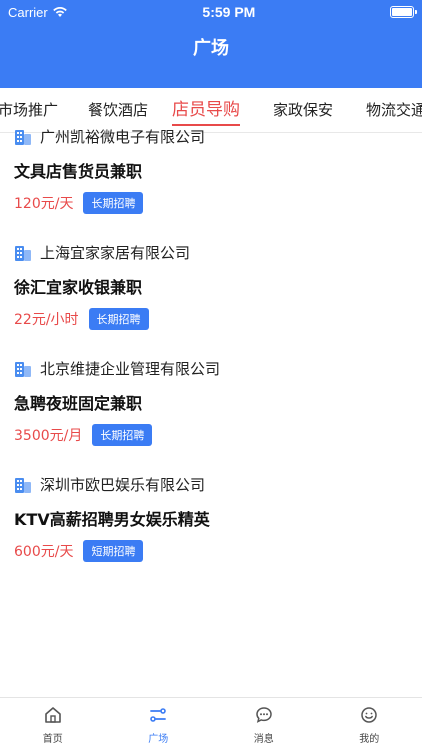  Describe the element at coordinates (369, 724) in the screenshot. I see `tabbar-me: 我的` at that location.